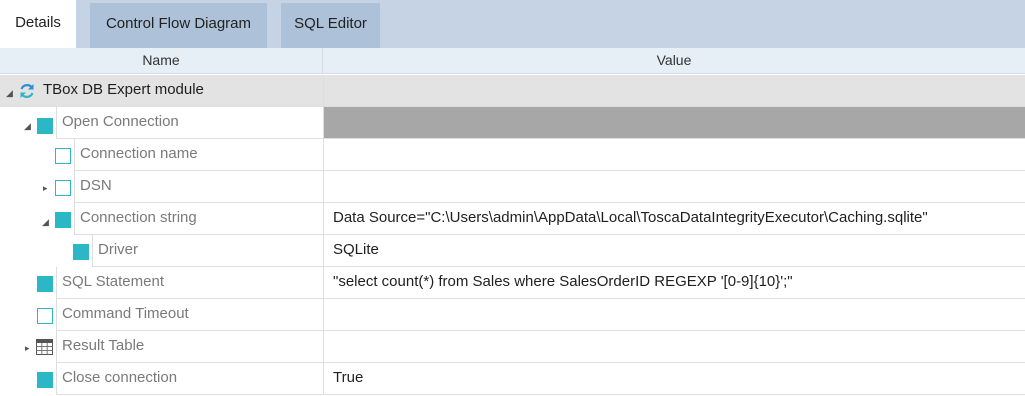 Image resolution: width=1025 pixels, height=396 pixels. Describe the element at coordinates (198, 219) in the screenshot. I see `name-cell: Connection string` at that location.